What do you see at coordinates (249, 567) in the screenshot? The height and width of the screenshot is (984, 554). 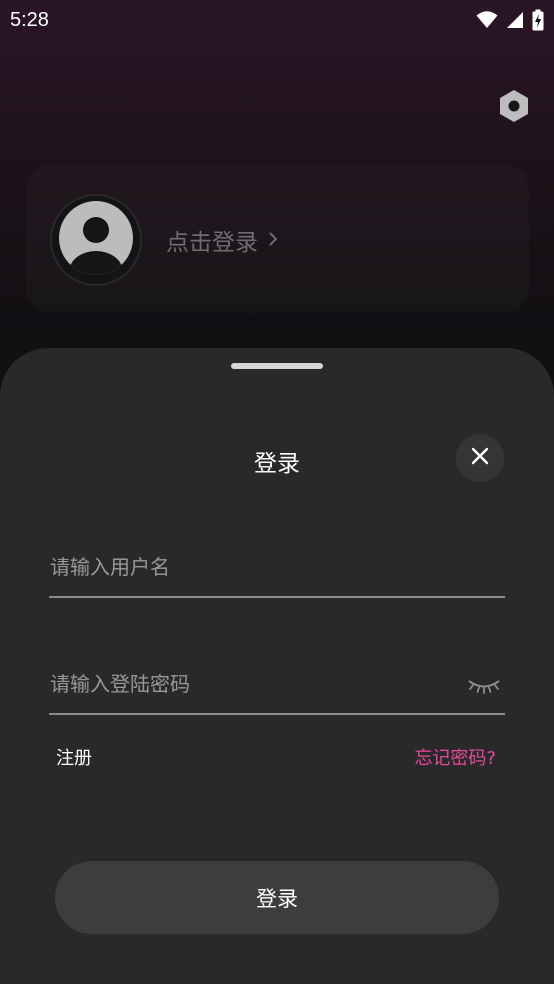 I see `username-input` at bounding box center [249, 567].